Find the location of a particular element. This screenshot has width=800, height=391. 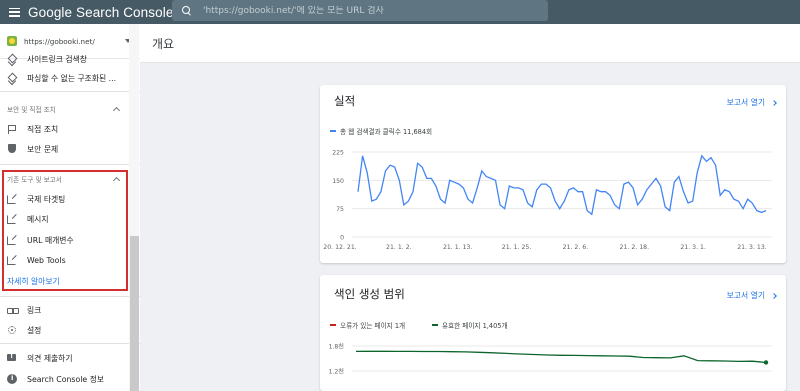

sidebar-item-label: 보안 문제 is located at coordinates (43, 149).